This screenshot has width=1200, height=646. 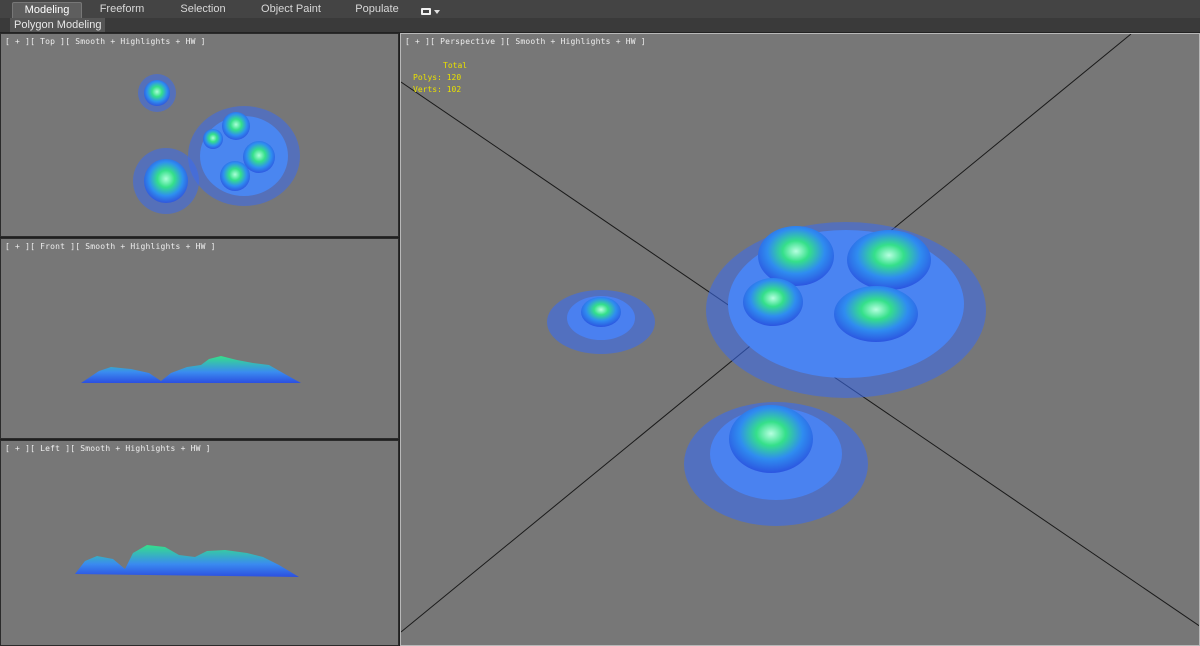 I want to click on mesh-blob-medium, so click(x=166, y=181).